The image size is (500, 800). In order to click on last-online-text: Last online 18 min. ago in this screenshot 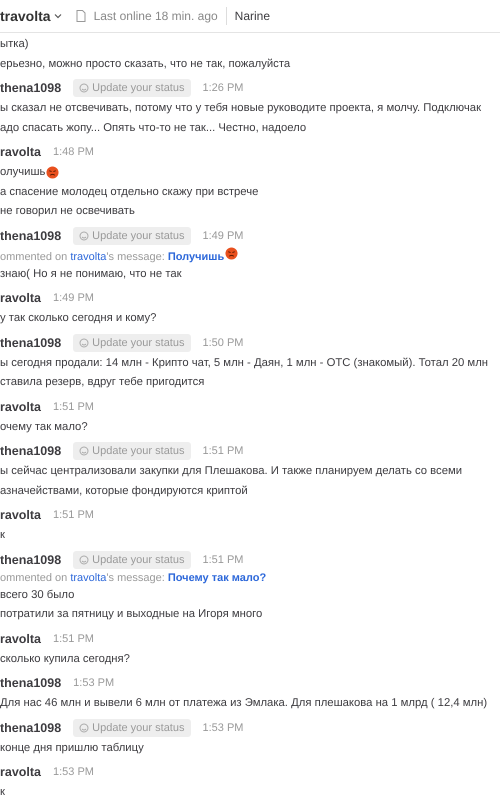, I will do `click(156, 16)`.